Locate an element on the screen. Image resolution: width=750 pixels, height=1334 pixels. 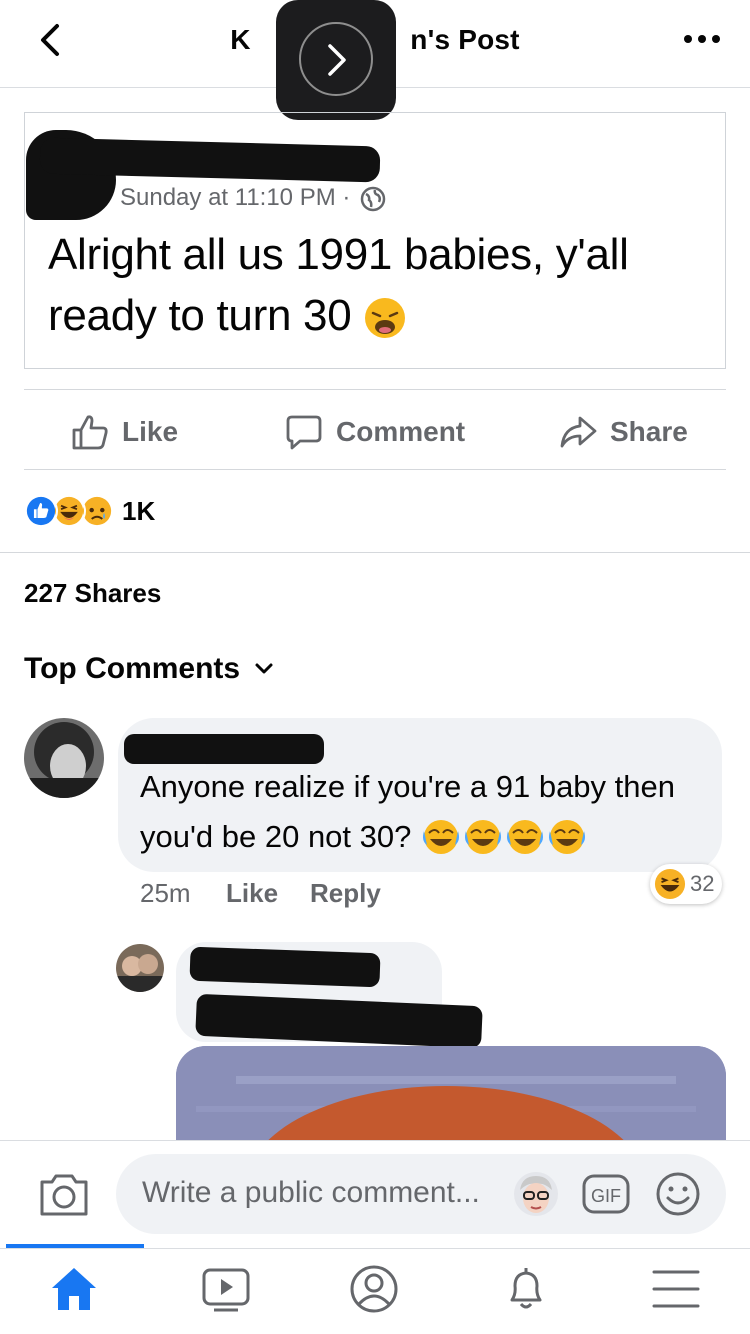
gif-icon: GIF is located at coordinates (606, 1194).